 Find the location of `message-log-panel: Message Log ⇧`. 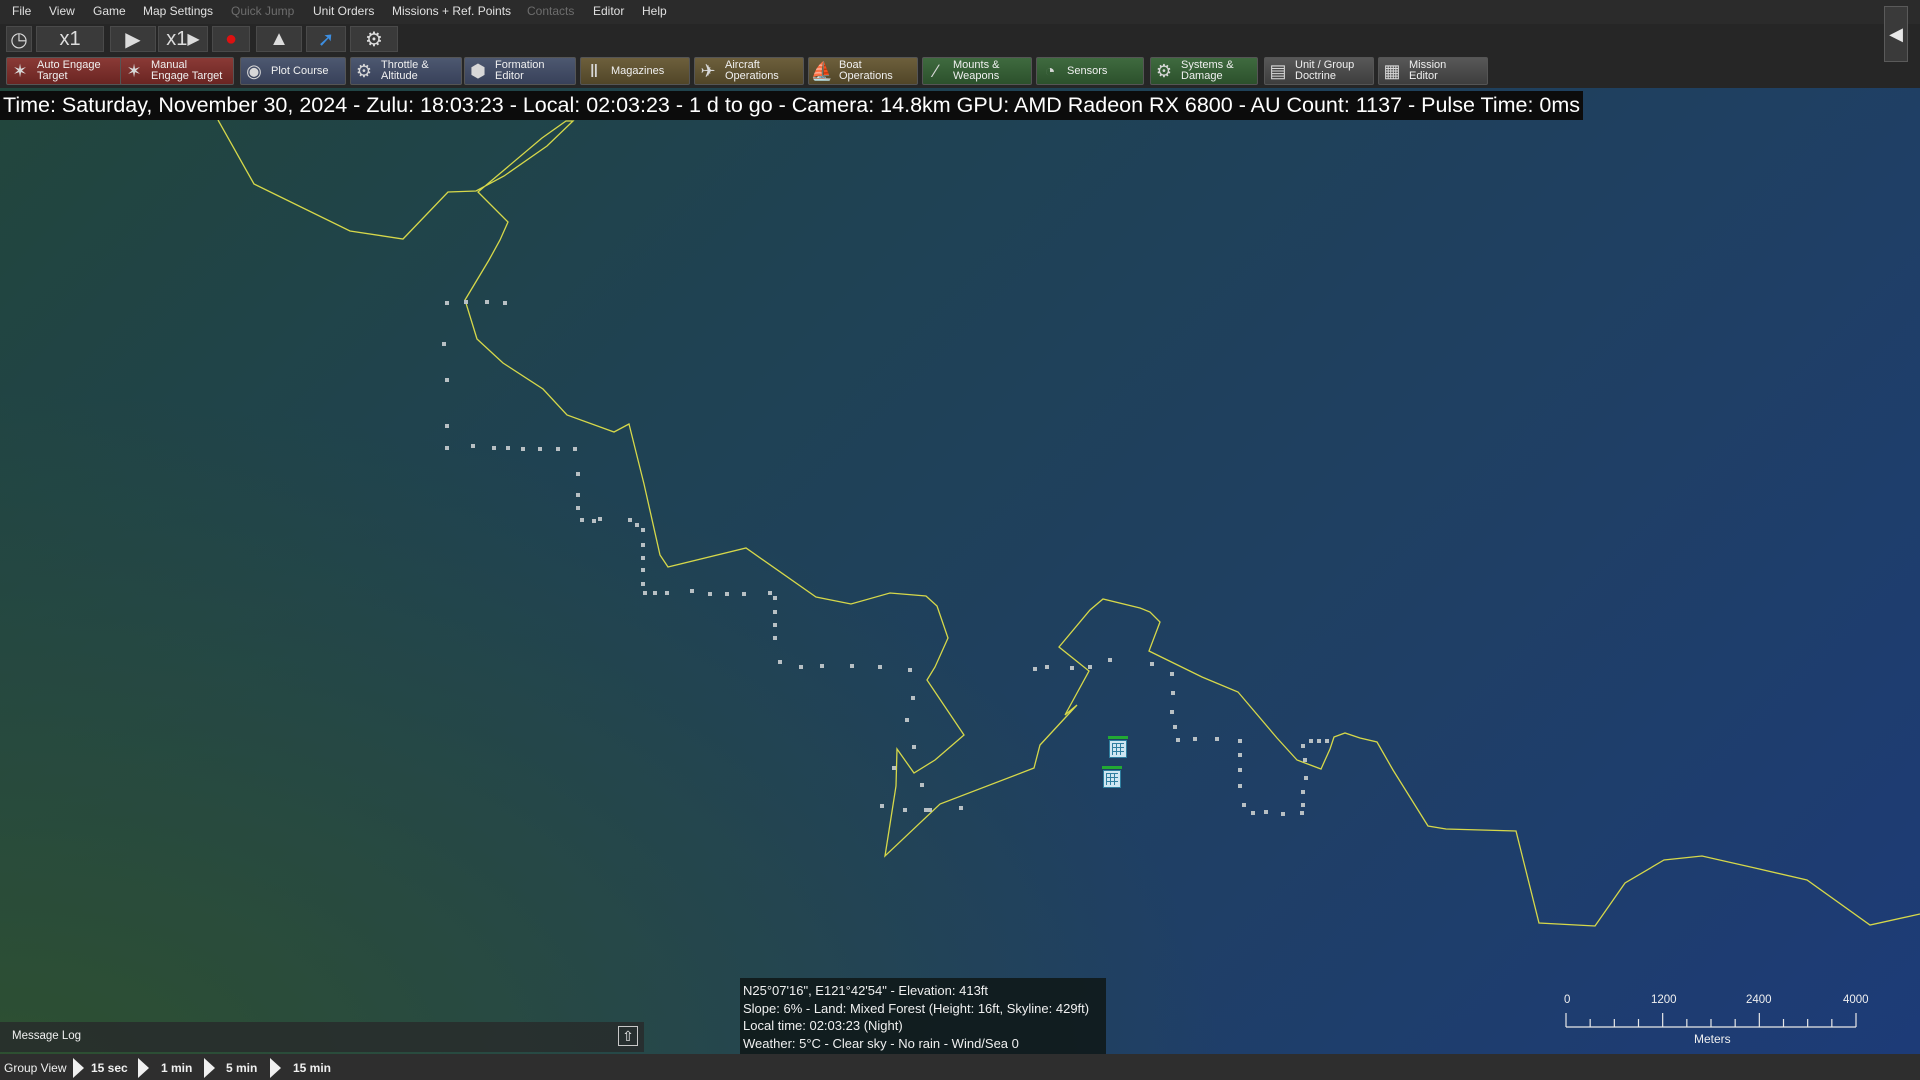

message-log-panel: Message Log ⇧ is located at coordinates (322, 1037).